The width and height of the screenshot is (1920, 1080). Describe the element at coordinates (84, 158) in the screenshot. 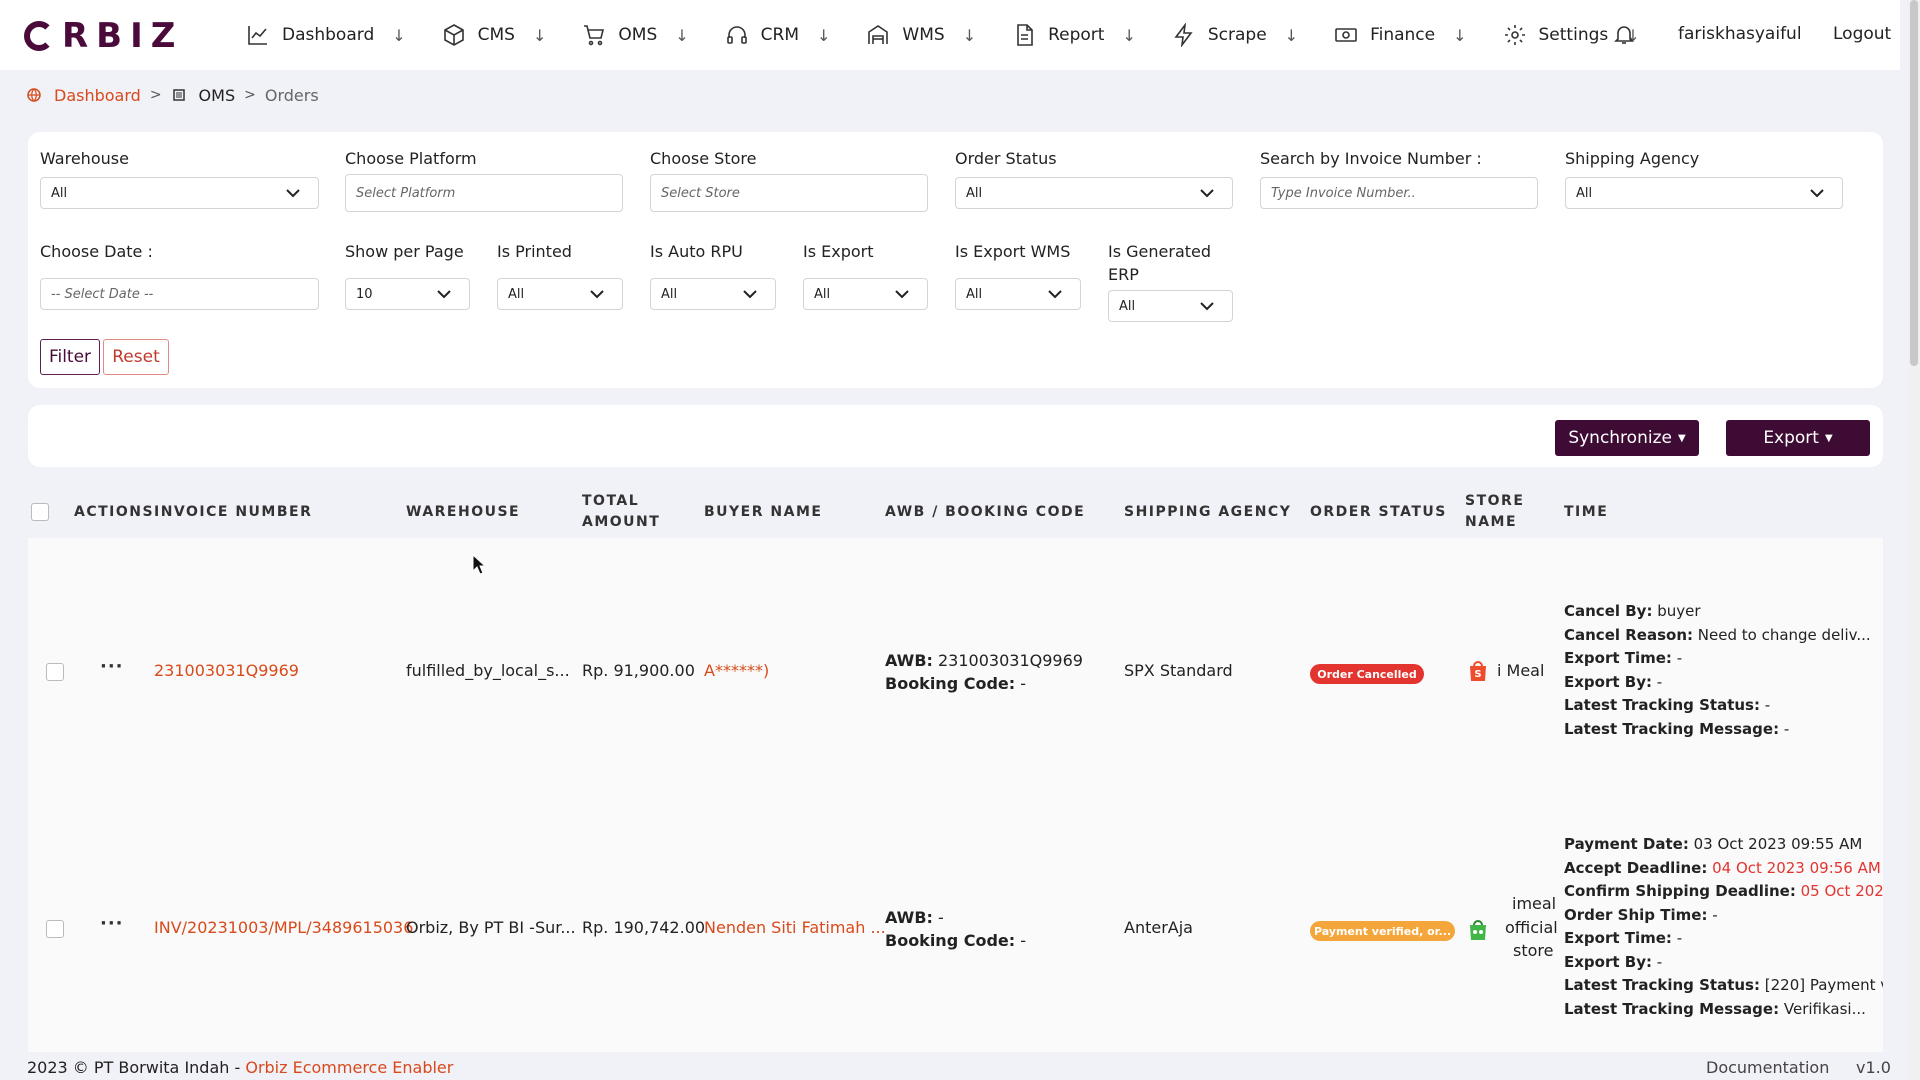

I see `warehouse-filter: Warehouse` at that location.